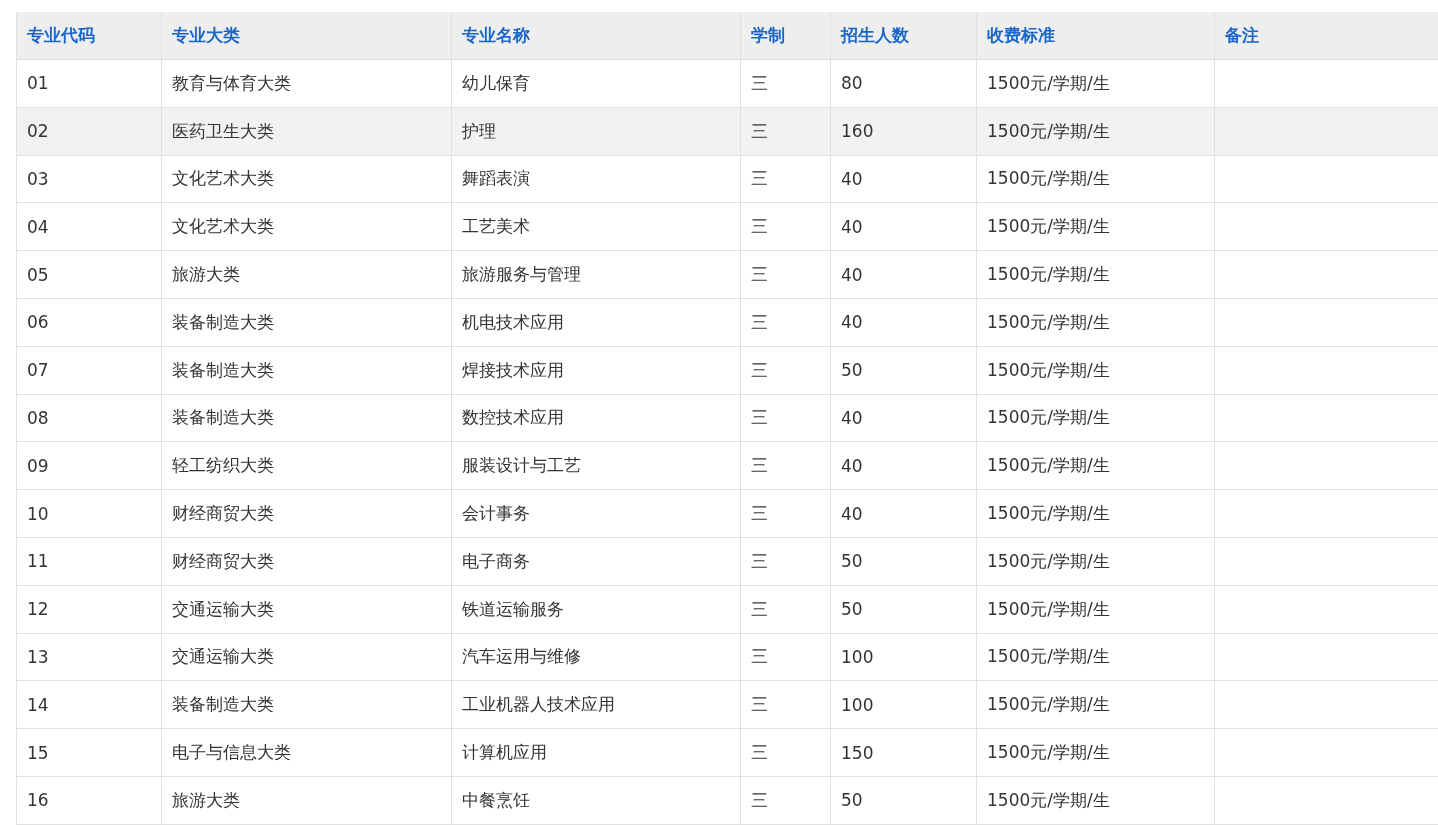  What do you see at coordinates (306, 83) in the screenshot?
I see `table-cell: 教育与体育大类` at bounding box center [306, 83].